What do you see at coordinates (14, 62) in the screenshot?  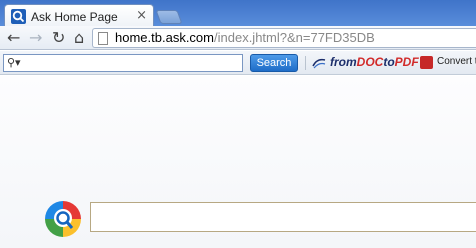 I see `search-dropdown-icon: ⚲▾` at bounding box center [14, 62].